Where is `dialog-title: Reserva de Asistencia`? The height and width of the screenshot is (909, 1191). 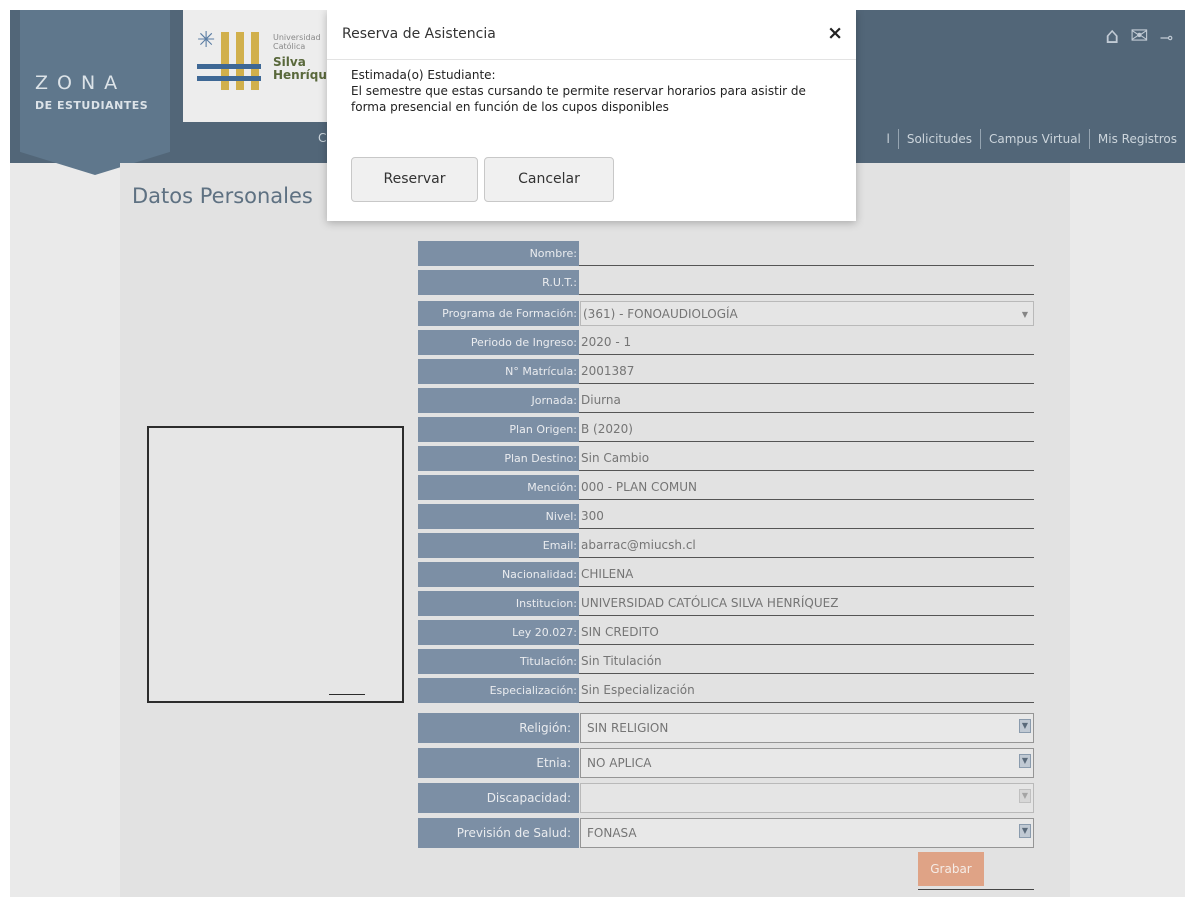 dialog-title: Reserva de Asistencia is located at coordinates (419, 34).